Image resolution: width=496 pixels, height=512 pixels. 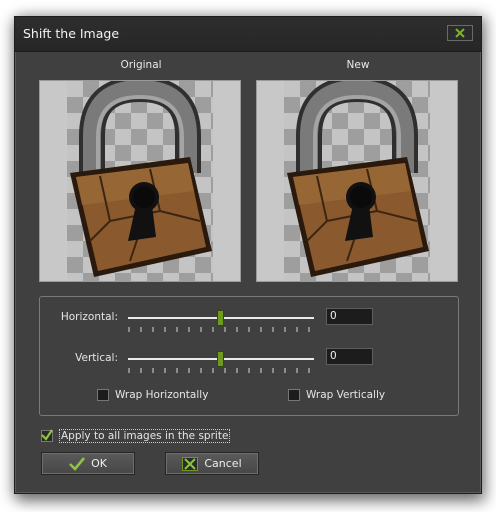 I want to click on vertical-slider-ticks, so click(x=219, y=370).